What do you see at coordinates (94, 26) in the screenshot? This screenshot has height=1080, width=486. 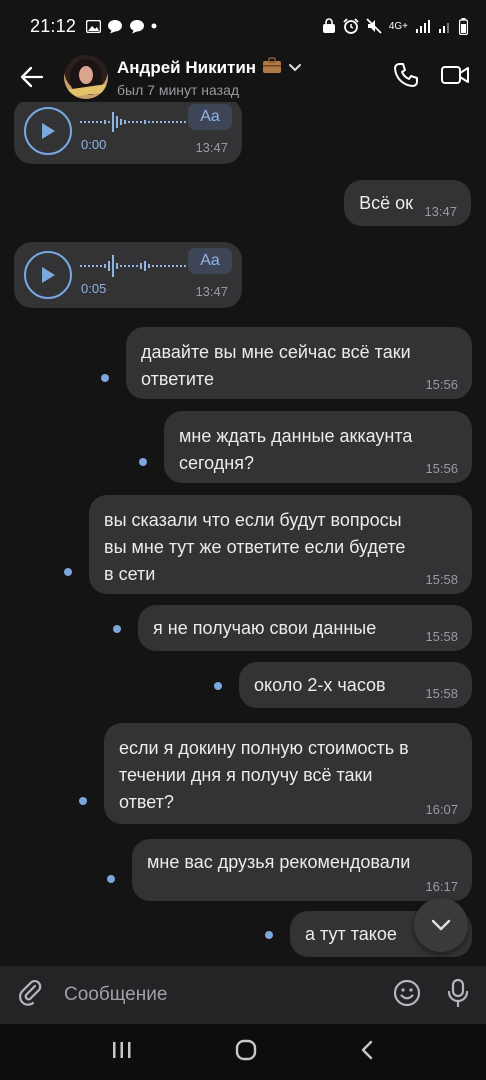 I see `gallery-notification-icon` at bounding box center [94, 26].